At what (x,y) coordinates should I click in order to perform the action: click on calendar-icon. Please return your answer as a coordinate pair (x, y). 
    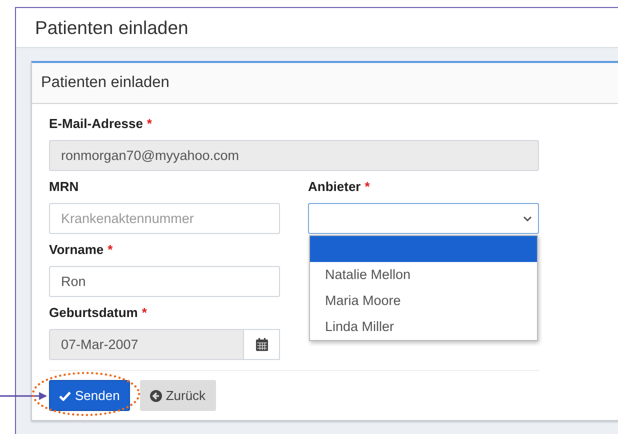
    Looking at the image, I should click on (262, 344).